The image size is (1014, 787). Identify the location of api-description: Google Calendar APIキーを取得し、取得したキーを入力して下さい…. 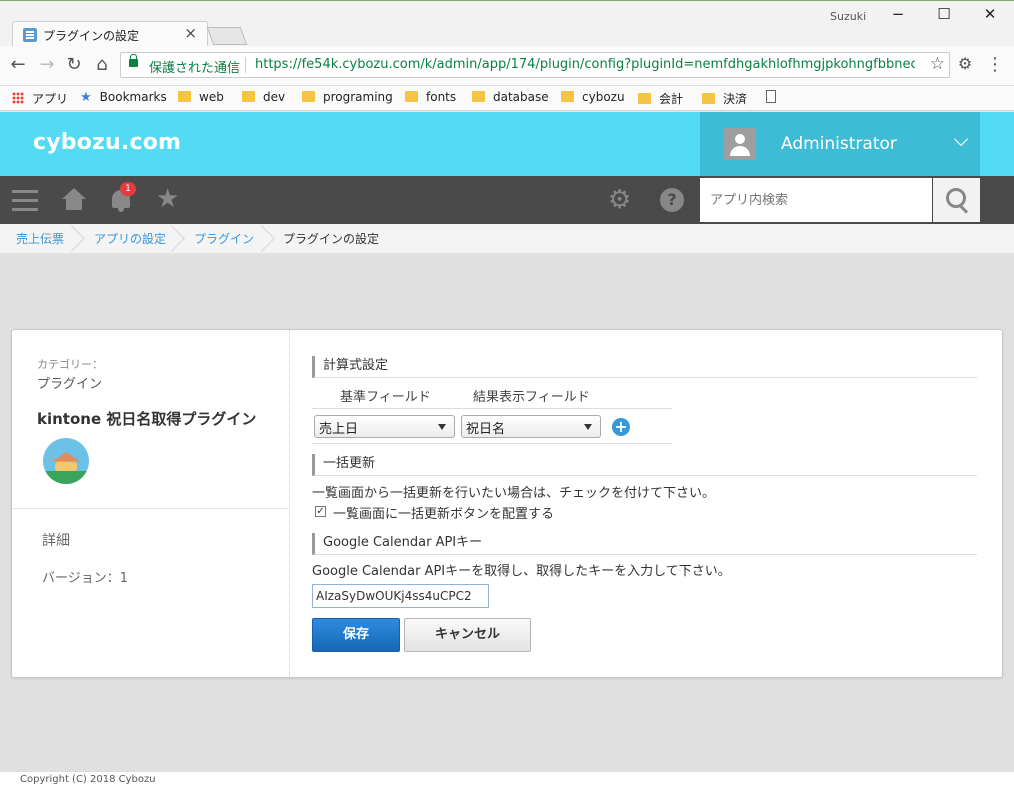
(521, 571).